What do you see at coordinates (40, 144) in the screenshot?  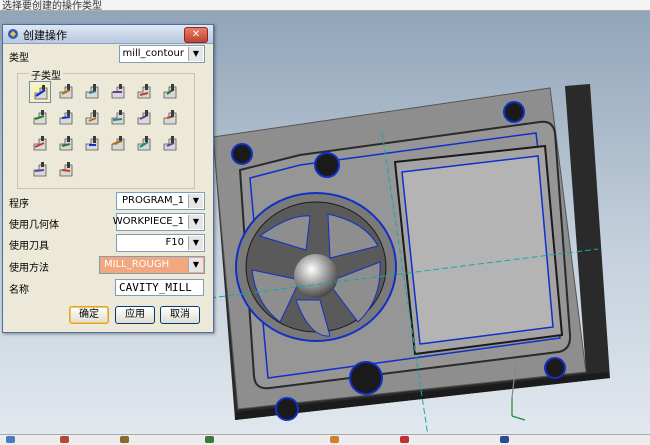 I see `flowcut-single-icon` at bounding box center [40, 144].